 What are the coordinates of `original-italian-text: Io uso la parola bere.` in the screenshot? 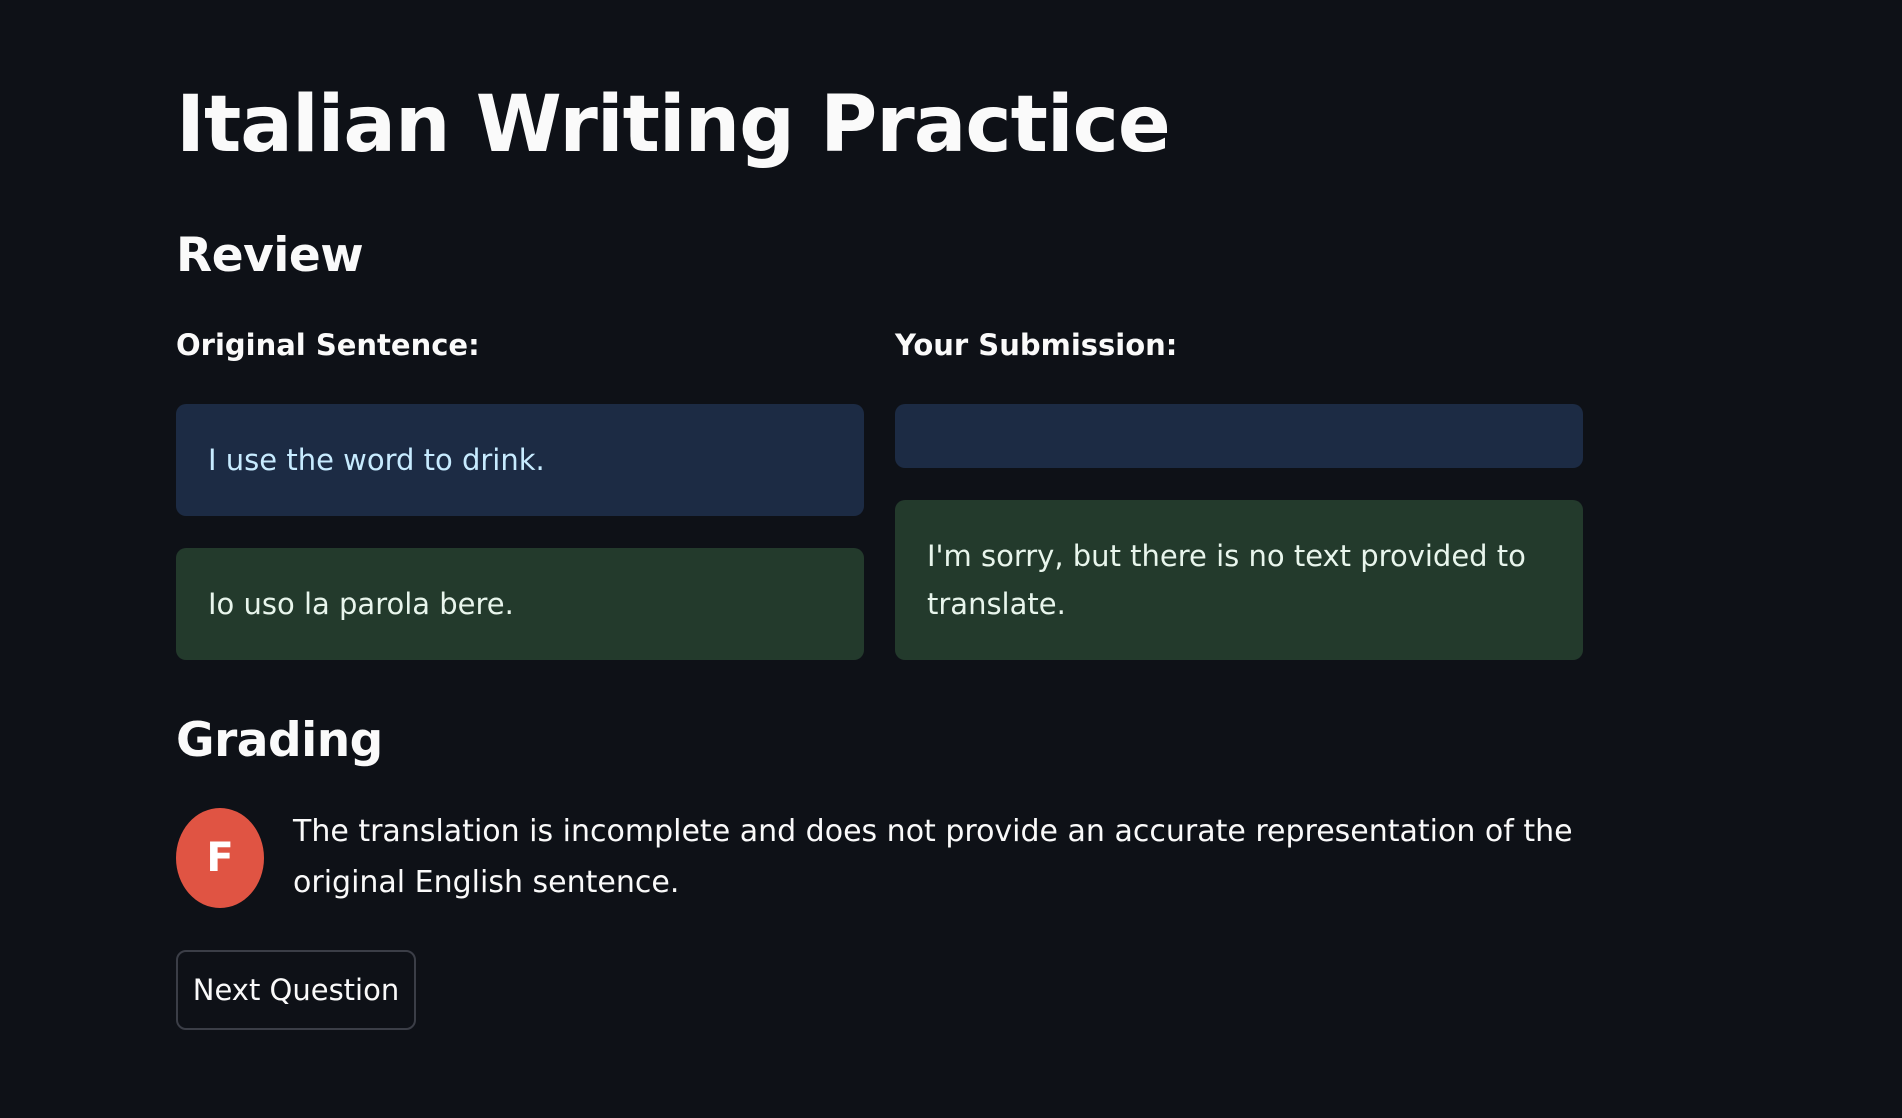 It's located at (361, 604).